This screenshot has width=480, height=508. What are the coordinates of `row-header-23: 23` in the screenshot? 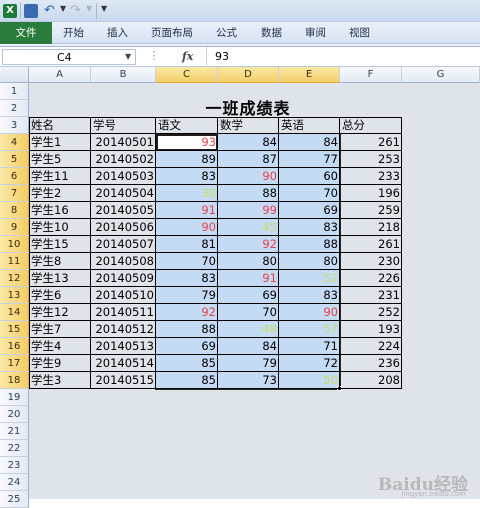 It's located at (14, 465).